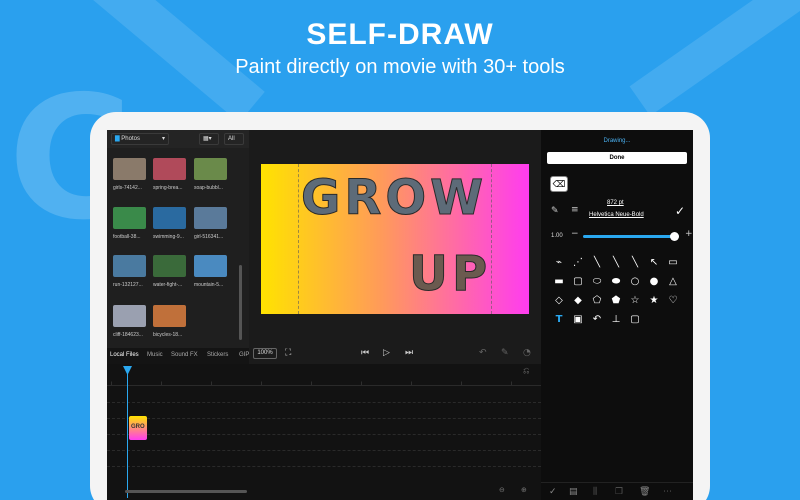 The height and width of the screenshot is (500, 800). What do you see at coordinates (597, 282) in the screenshot?
I see `ellipse-icon: ⬭` at bounding box center [597, 282].